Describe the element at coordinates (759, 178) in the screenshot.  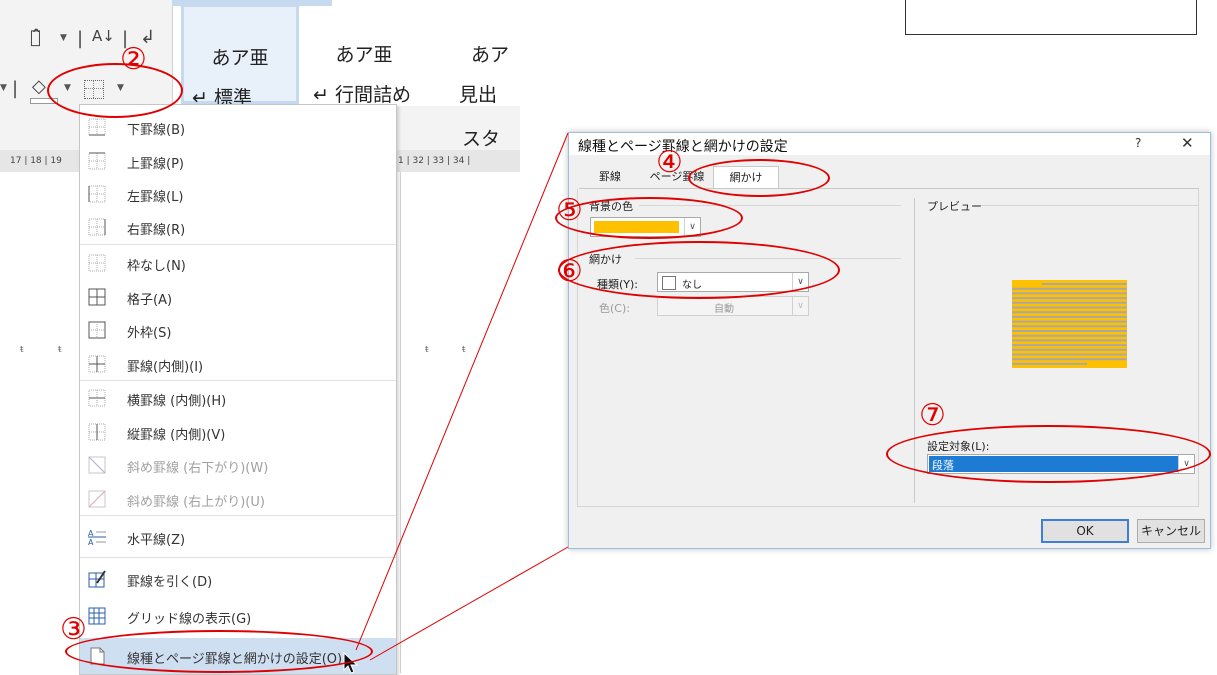
I see `highlight-oval-shading-tab` at that location.